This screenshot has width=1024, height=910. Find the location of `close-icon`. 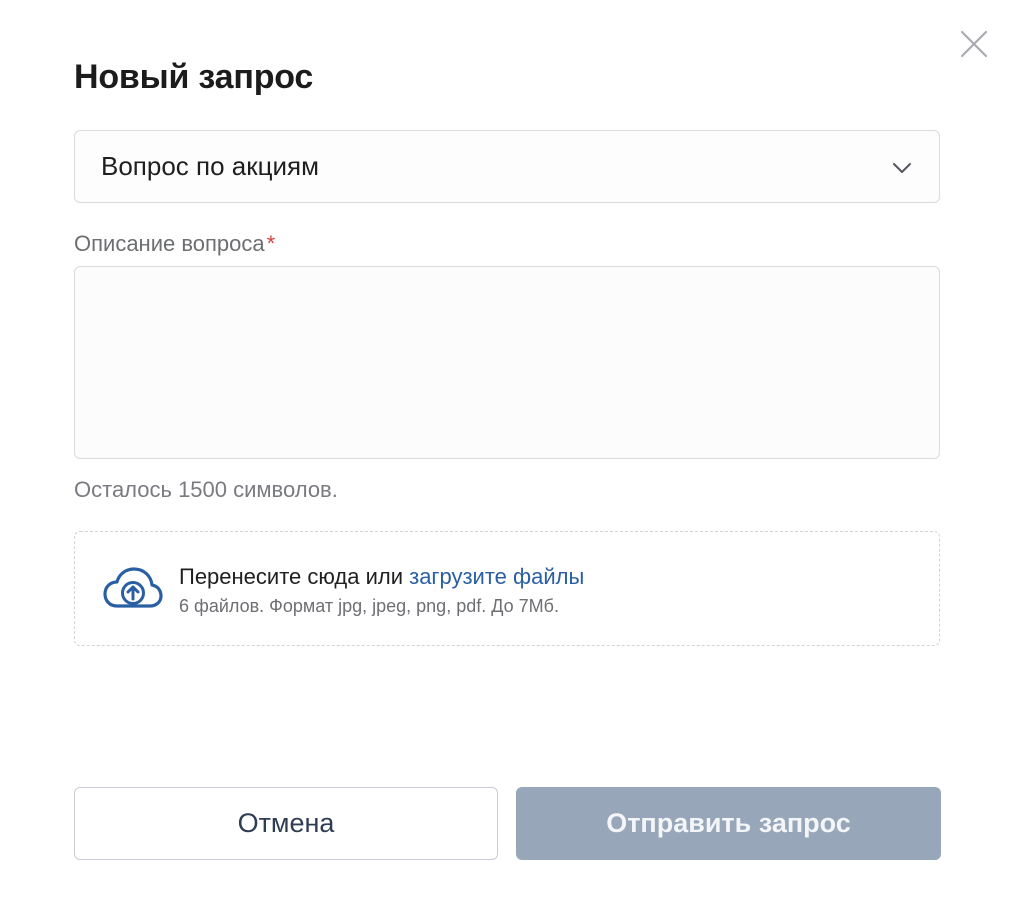

close-icon is located at coordinates (974, 44).